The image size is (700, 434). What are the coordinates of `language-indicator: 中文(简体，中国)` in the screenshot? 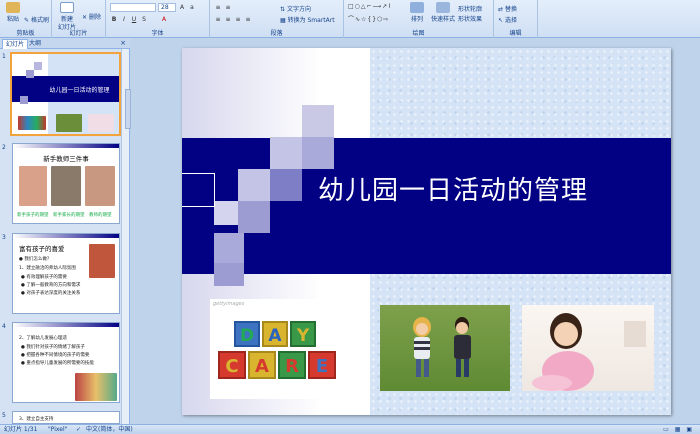 It's located at (109, 429).